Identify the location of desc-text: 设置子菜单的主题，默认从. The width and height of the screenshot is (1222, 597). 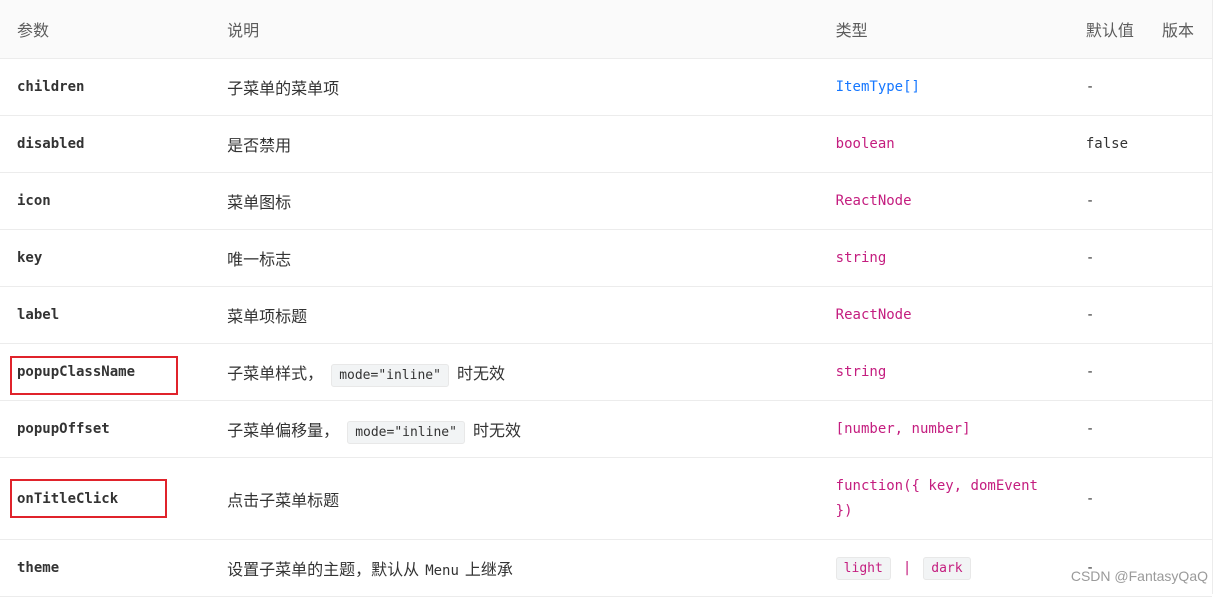
(323, 569).